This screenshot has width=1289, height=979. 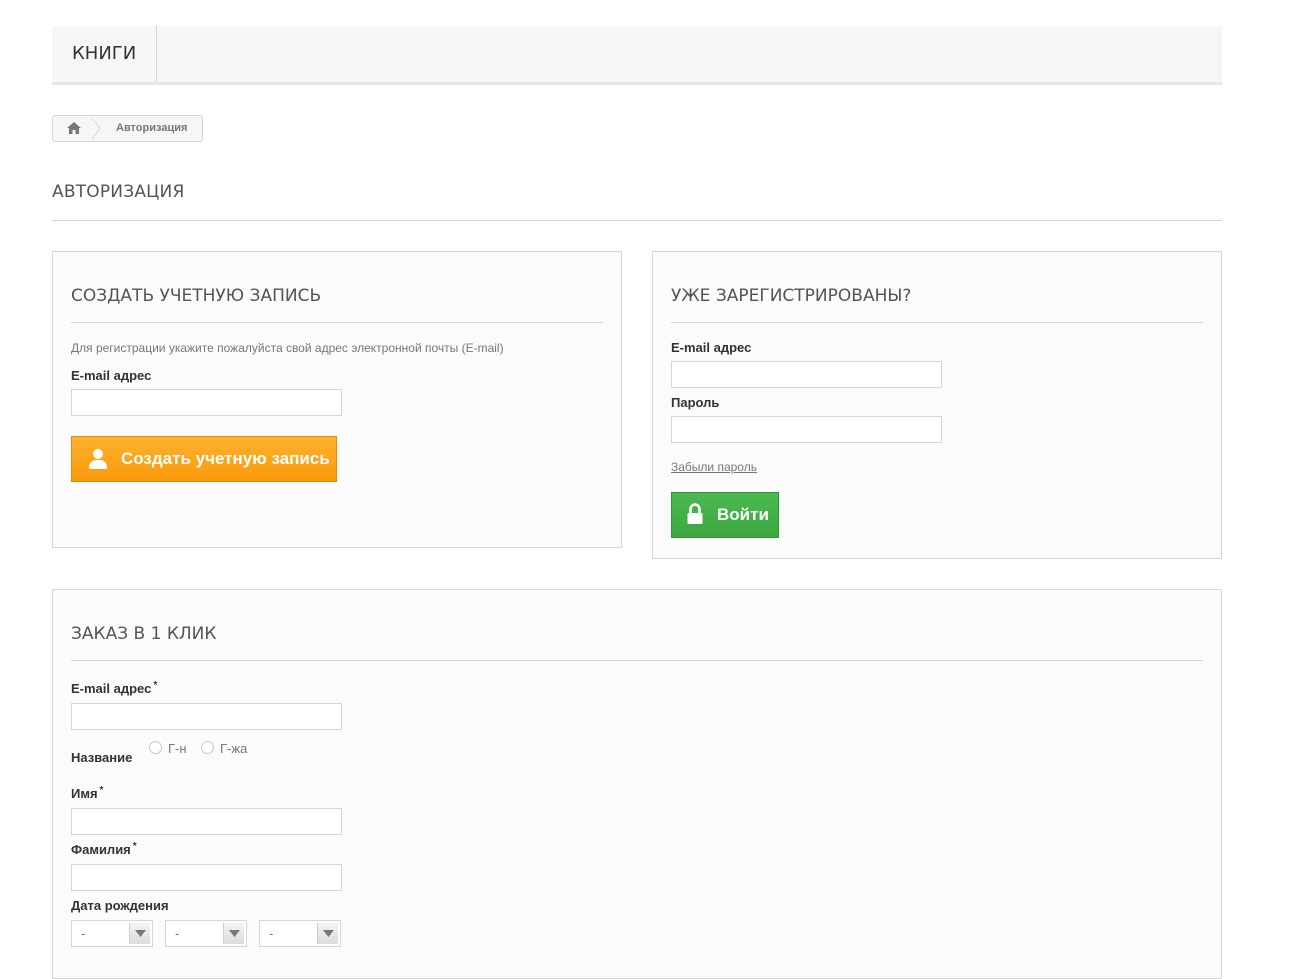 I want to click on menu-item-books: КНИГИ, so click(x=104, y=54).